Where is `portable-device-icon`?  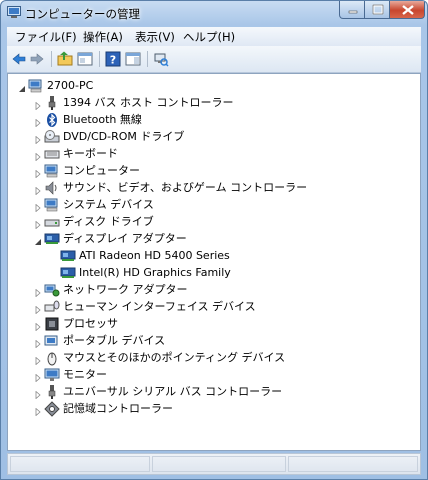
portable-device-icon is located at coordinates (52, 341).